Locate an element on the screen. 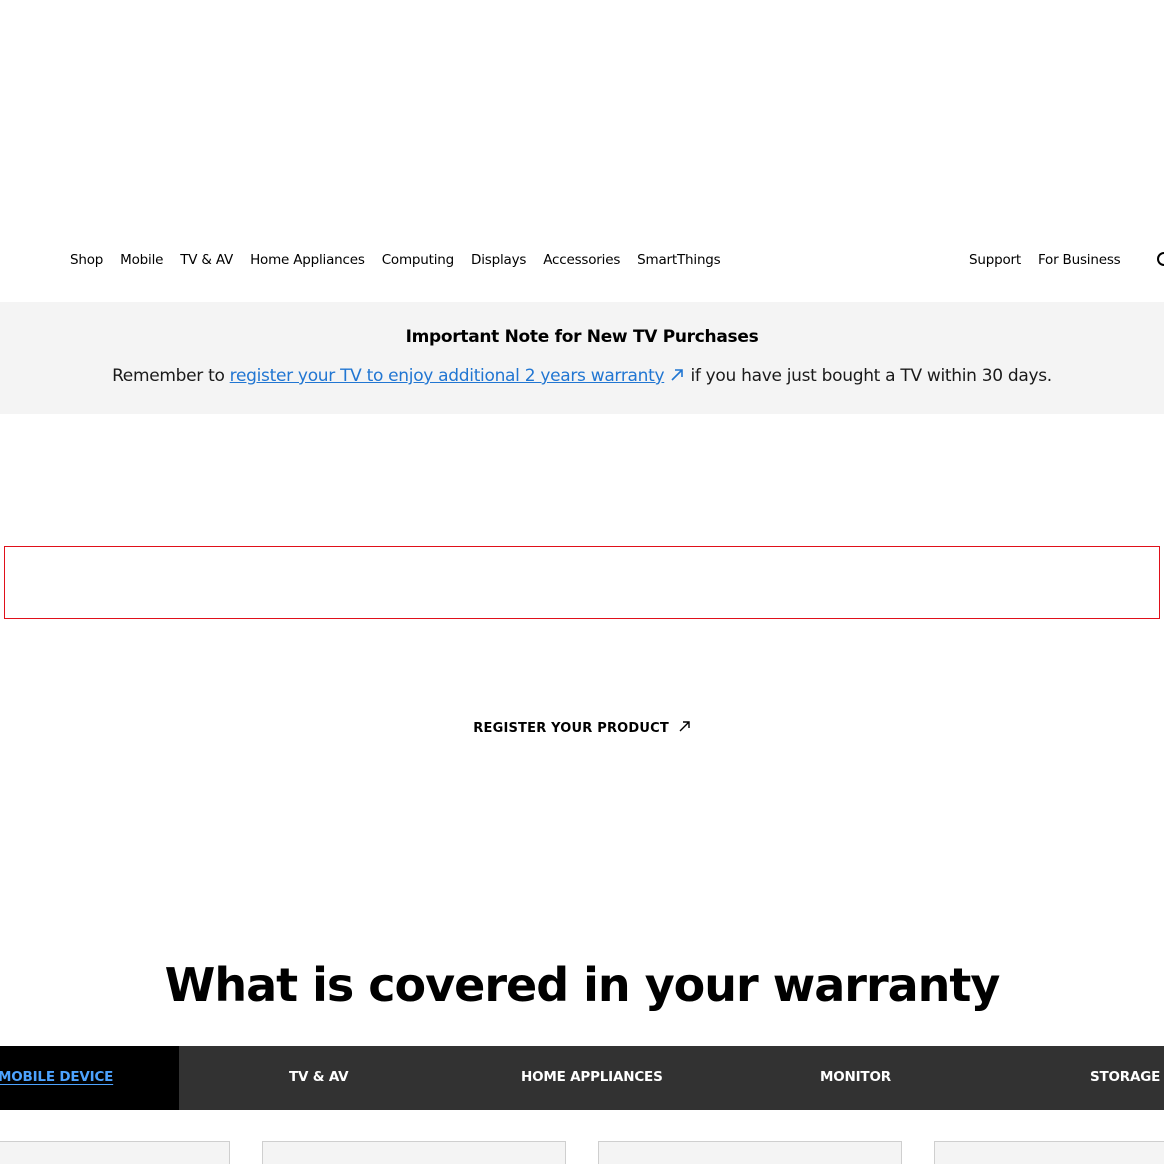 This screenshot has width=1164, height=1164. nav-item-mobile: Mobile is located at coordinates (141, 260).